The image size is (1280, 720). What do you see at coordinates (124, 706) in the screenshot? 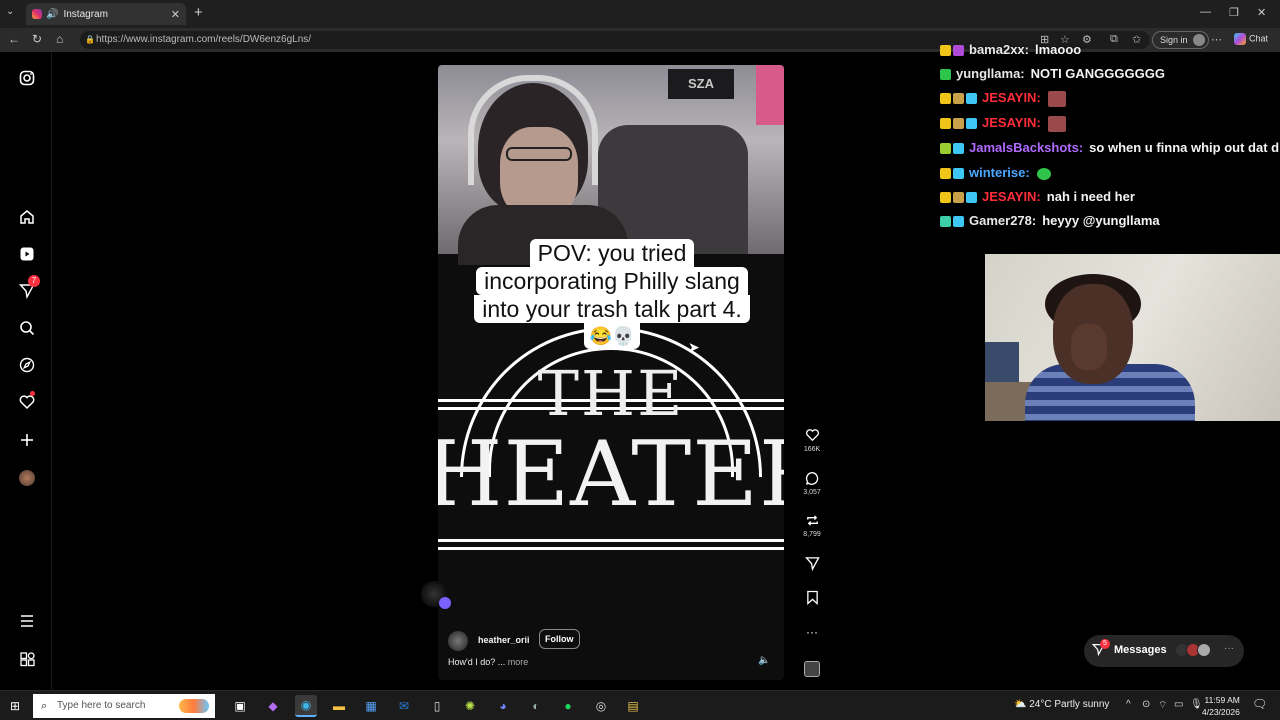
I see `taskbar-search: ⌕ Type here to search` at bounding box center [124, 706].